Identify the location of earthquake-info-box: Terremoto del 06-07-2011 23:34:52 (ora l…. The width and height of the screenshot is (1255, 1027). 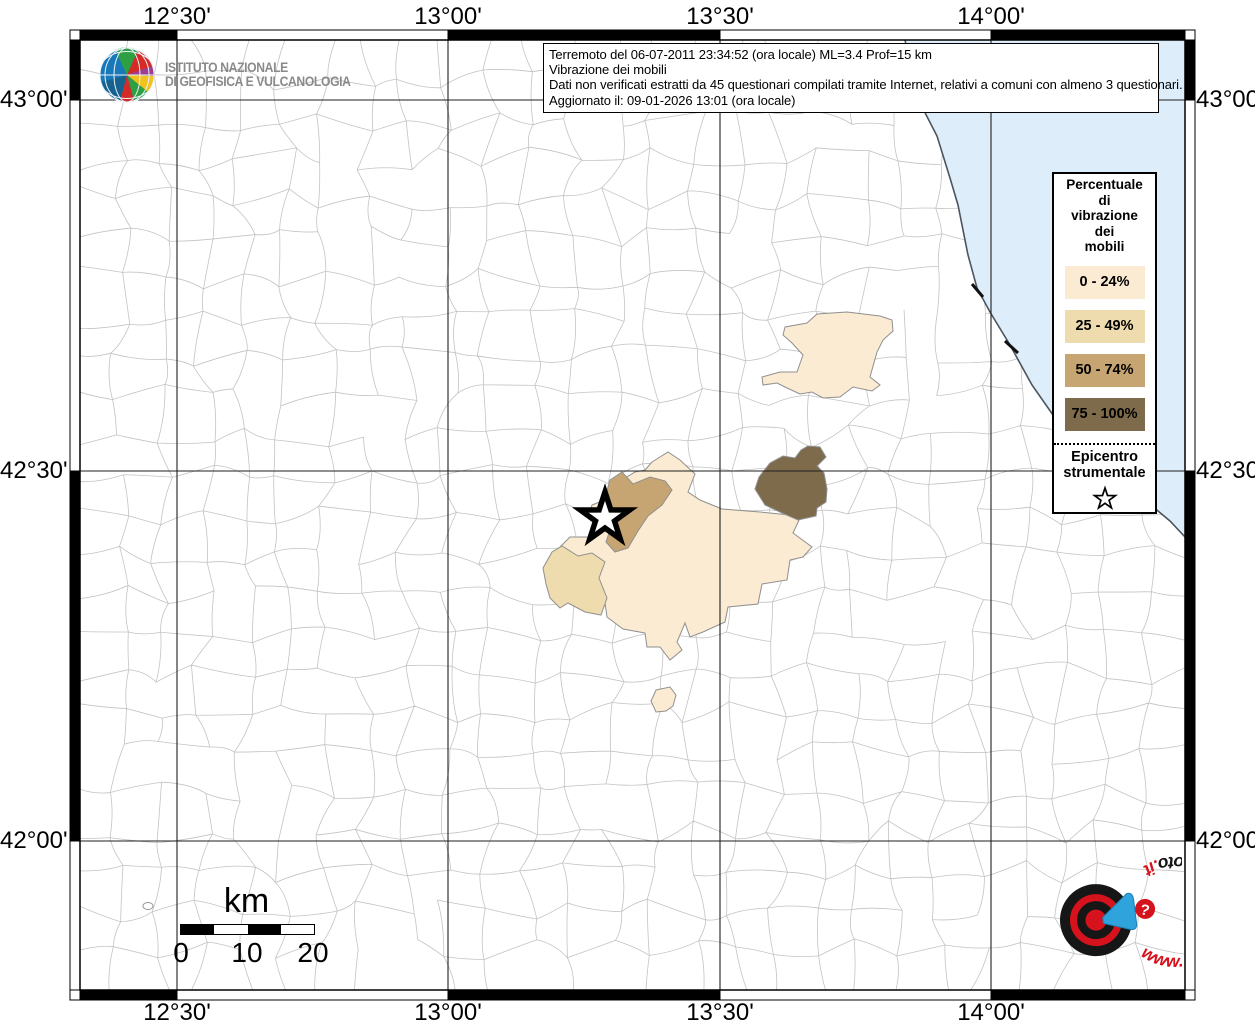
(863, 78).